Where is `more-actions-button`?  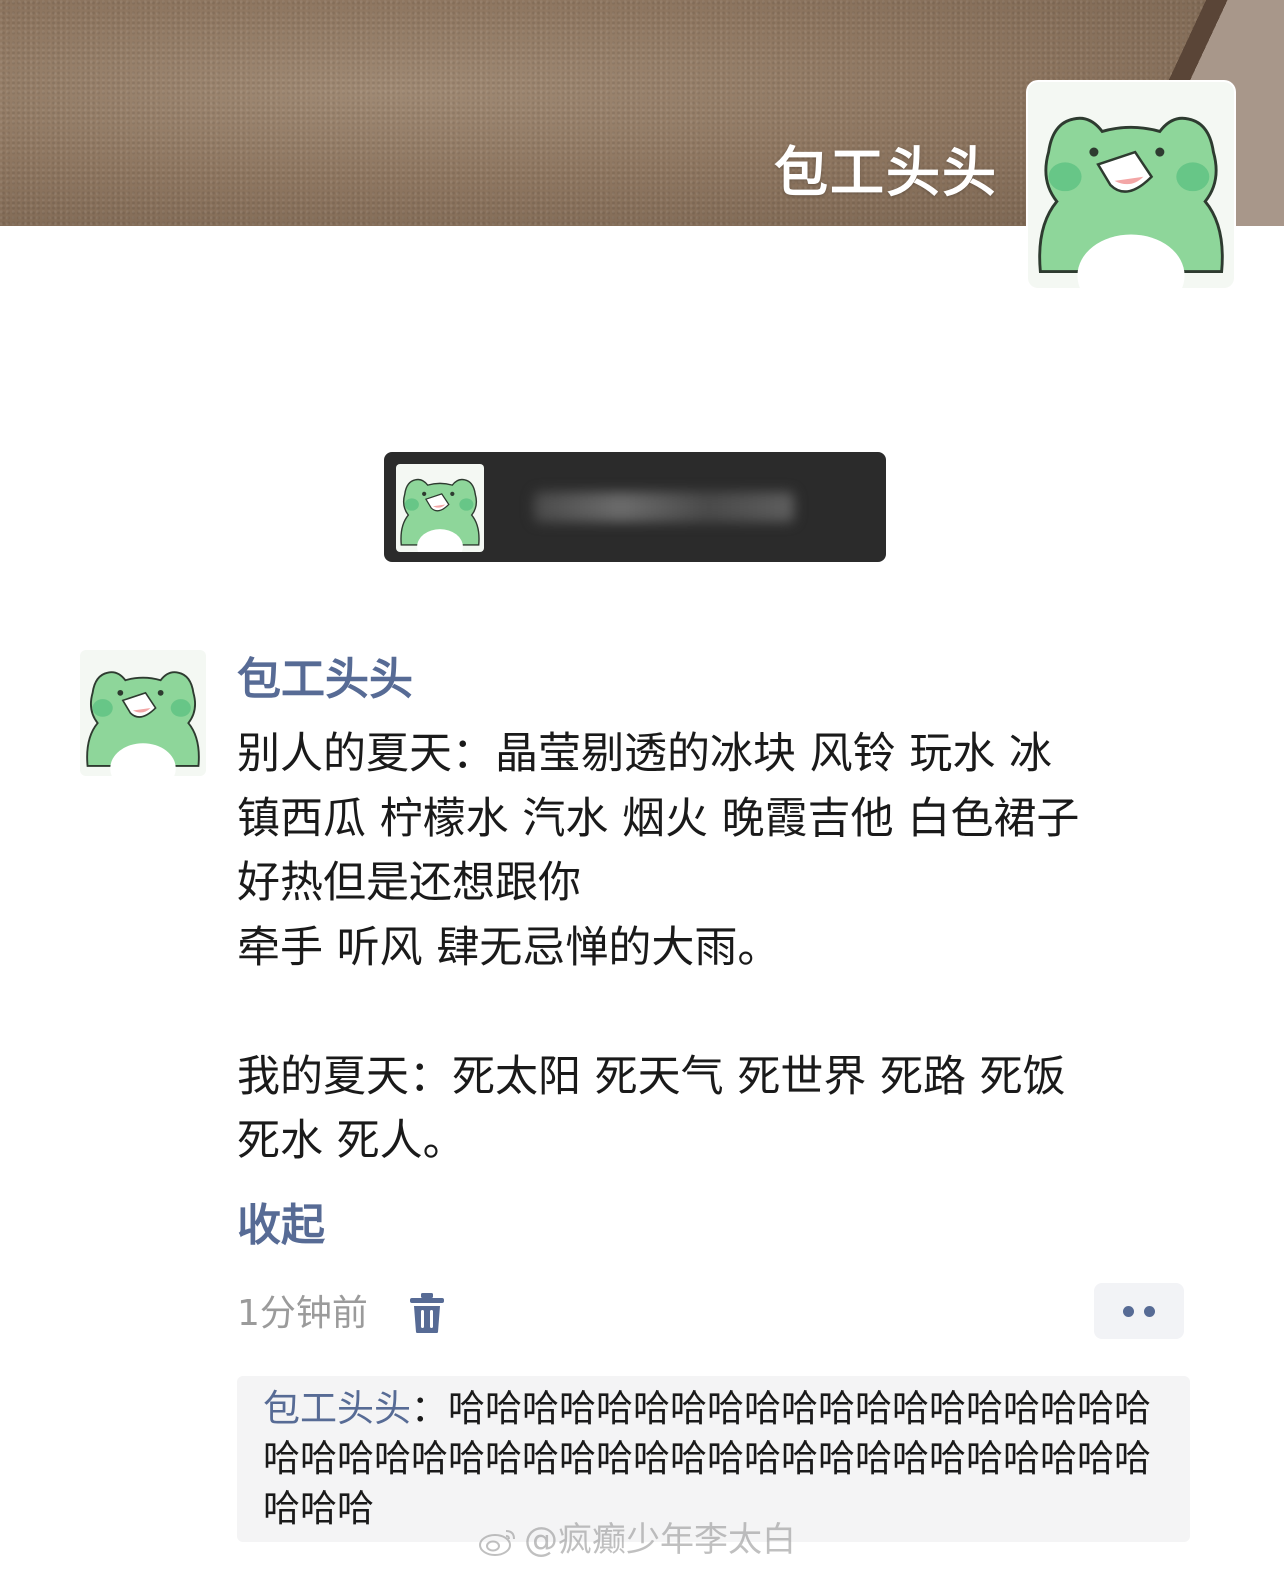
more-actions-button is located at coordinates (1139, 1311).